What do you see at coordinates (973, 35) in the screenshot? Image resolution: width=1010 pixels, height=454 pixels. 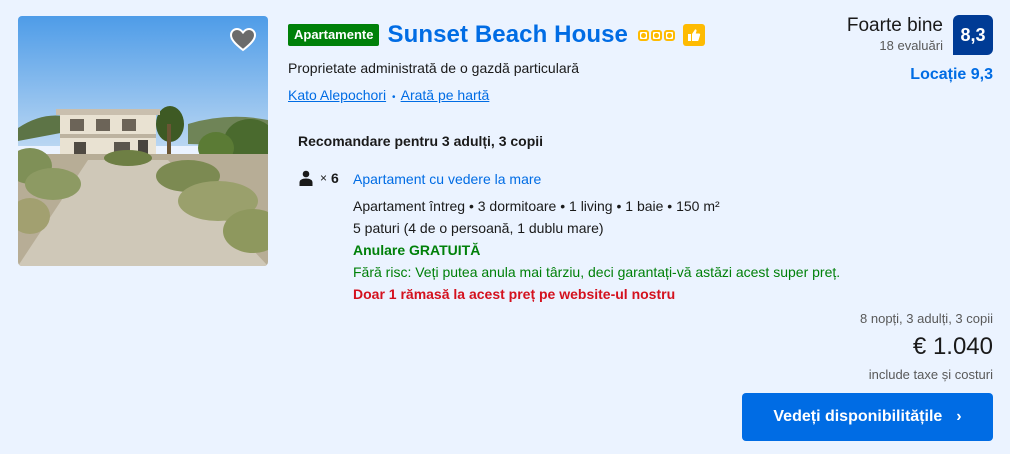 I see `review-score-badge: 8,3` at bounding box center [973, 35].